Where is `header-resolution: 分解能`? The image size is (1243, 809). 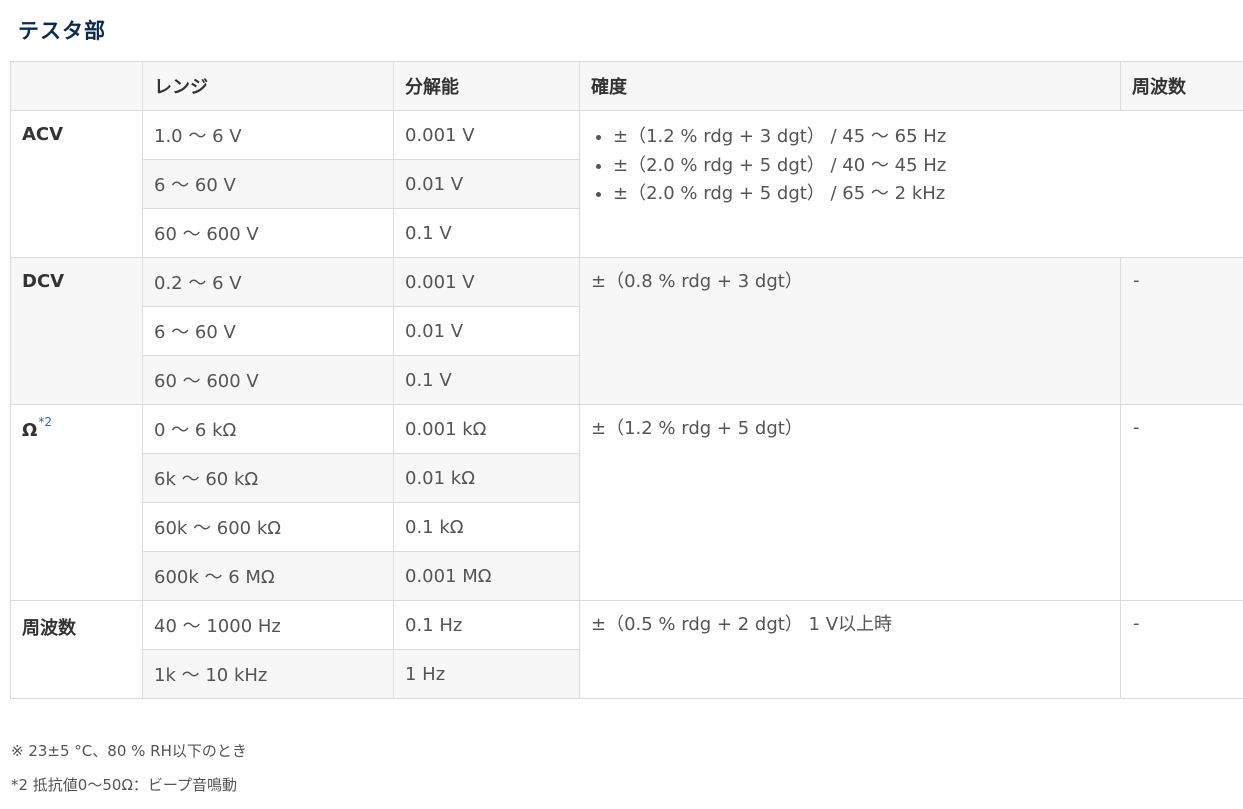 header-resolution: 分解能 is located at coordinates (486, 86).